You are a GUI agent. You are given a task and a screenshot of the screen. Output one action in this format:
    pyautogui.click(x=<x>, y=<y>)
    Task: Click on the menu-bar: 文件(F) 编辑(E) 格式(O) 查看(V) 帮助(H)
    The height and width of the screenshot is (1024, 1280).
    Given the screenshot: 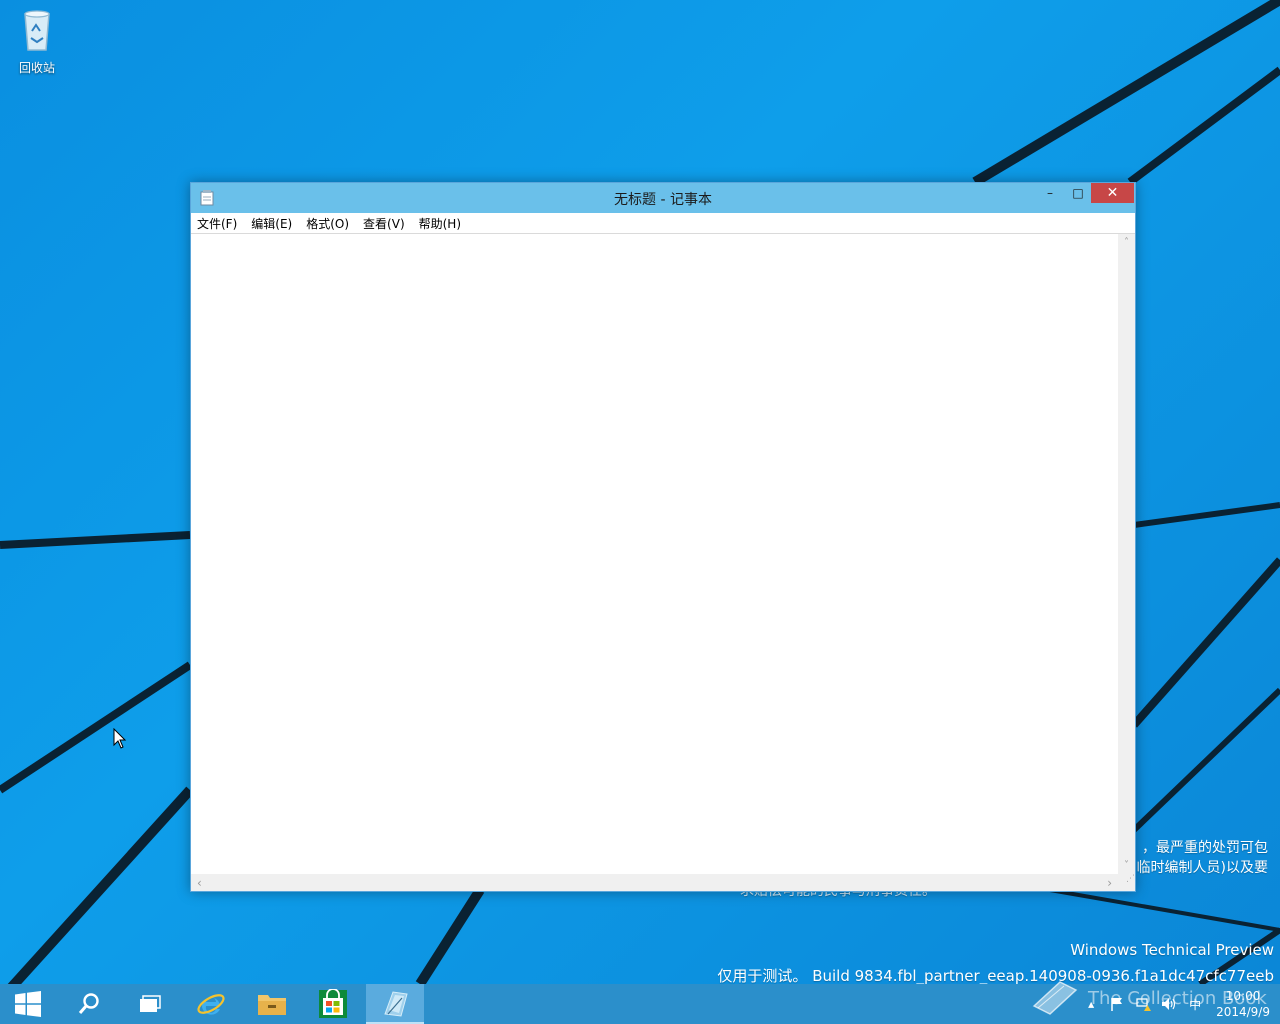 What is the action you would take?
    pyautogui.click(x=663, y=223)
    